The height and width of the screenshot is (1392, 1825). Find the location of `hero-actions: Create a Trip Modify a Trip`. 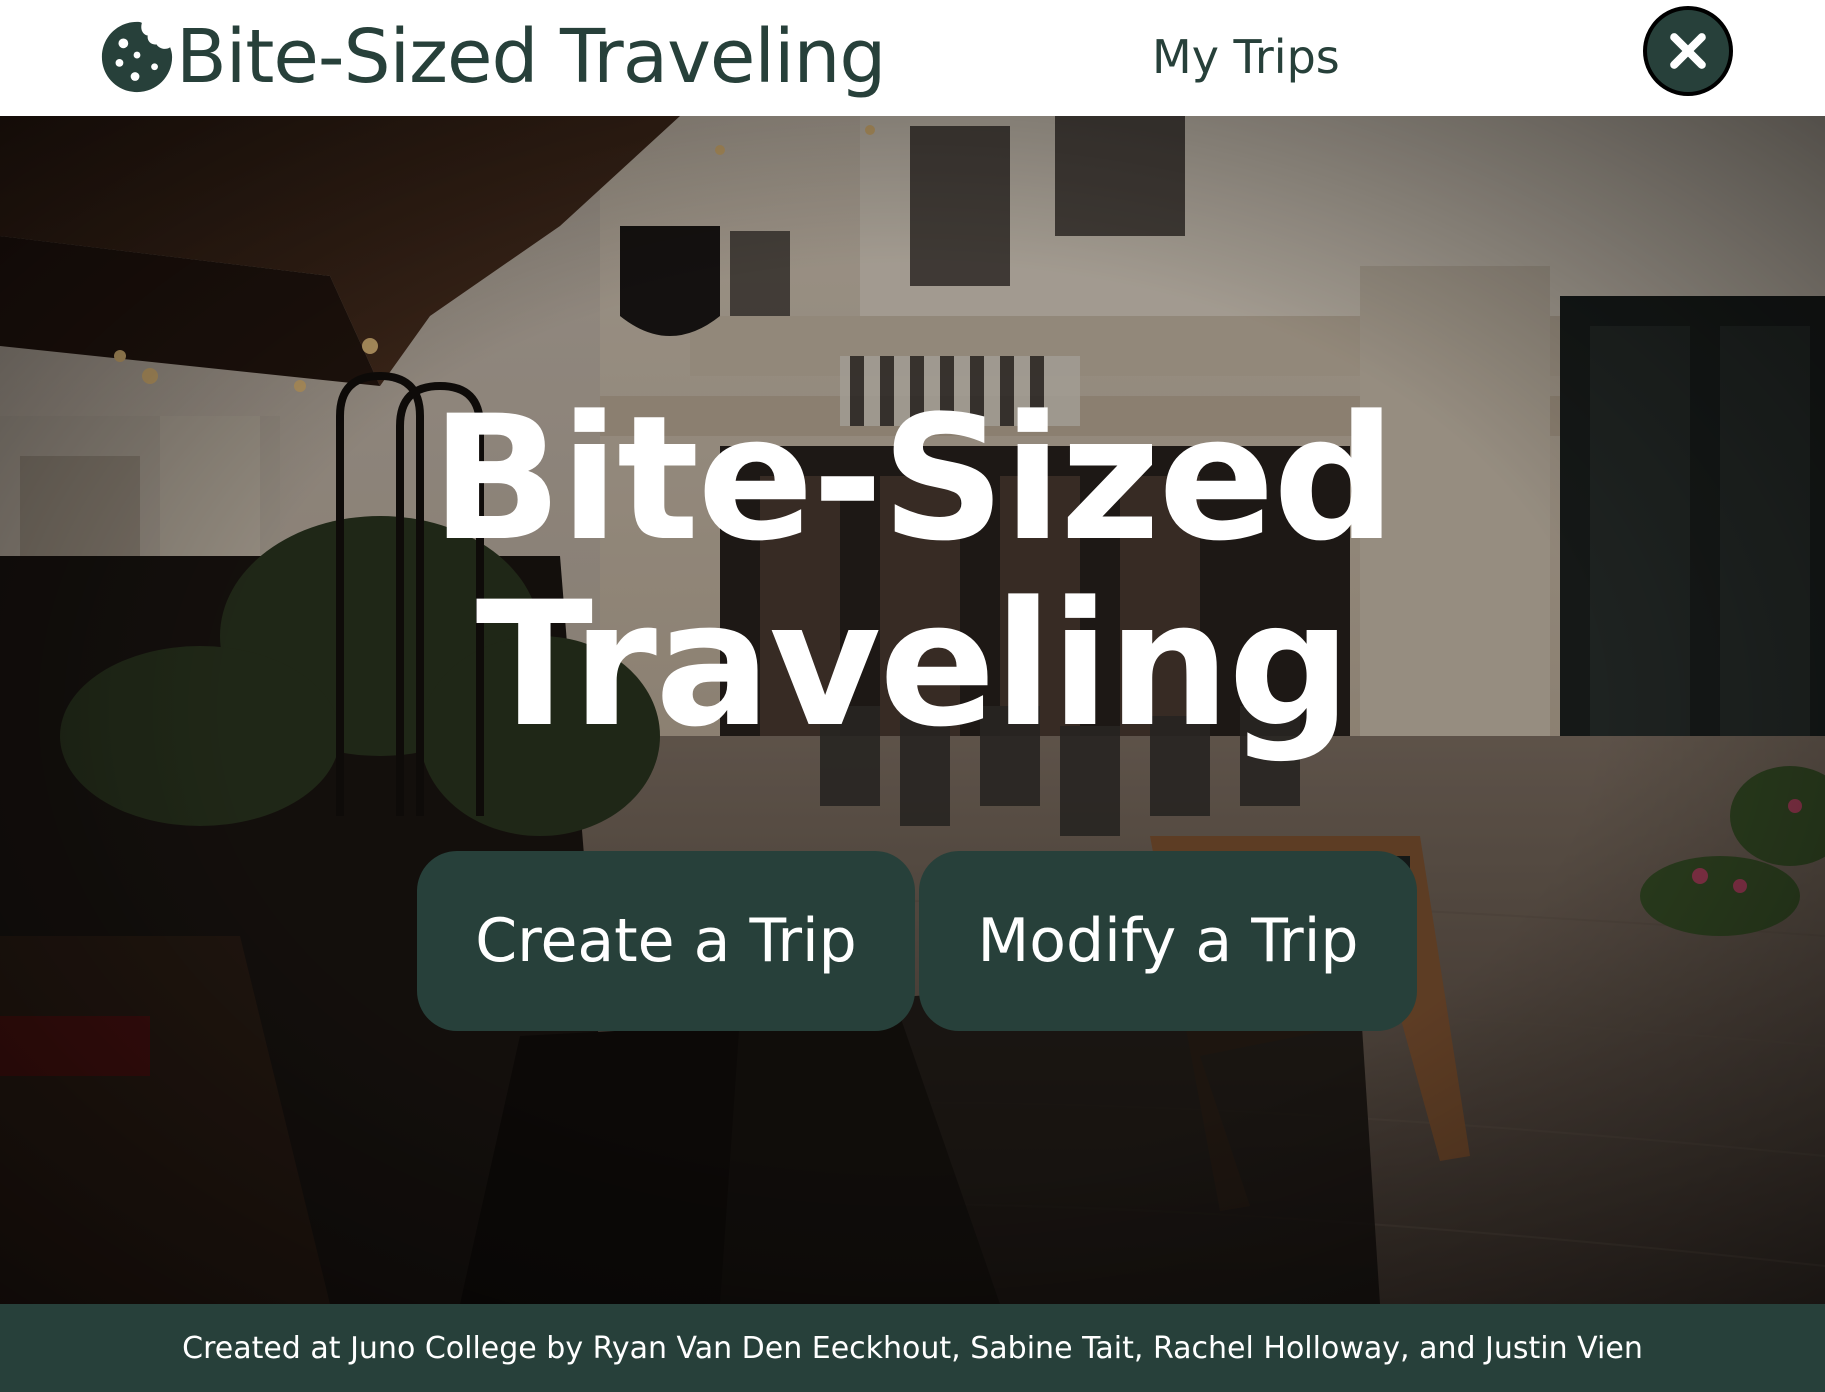

hero-actions: Create a Trip Modify a Trip is located at coordinates (917, 941).